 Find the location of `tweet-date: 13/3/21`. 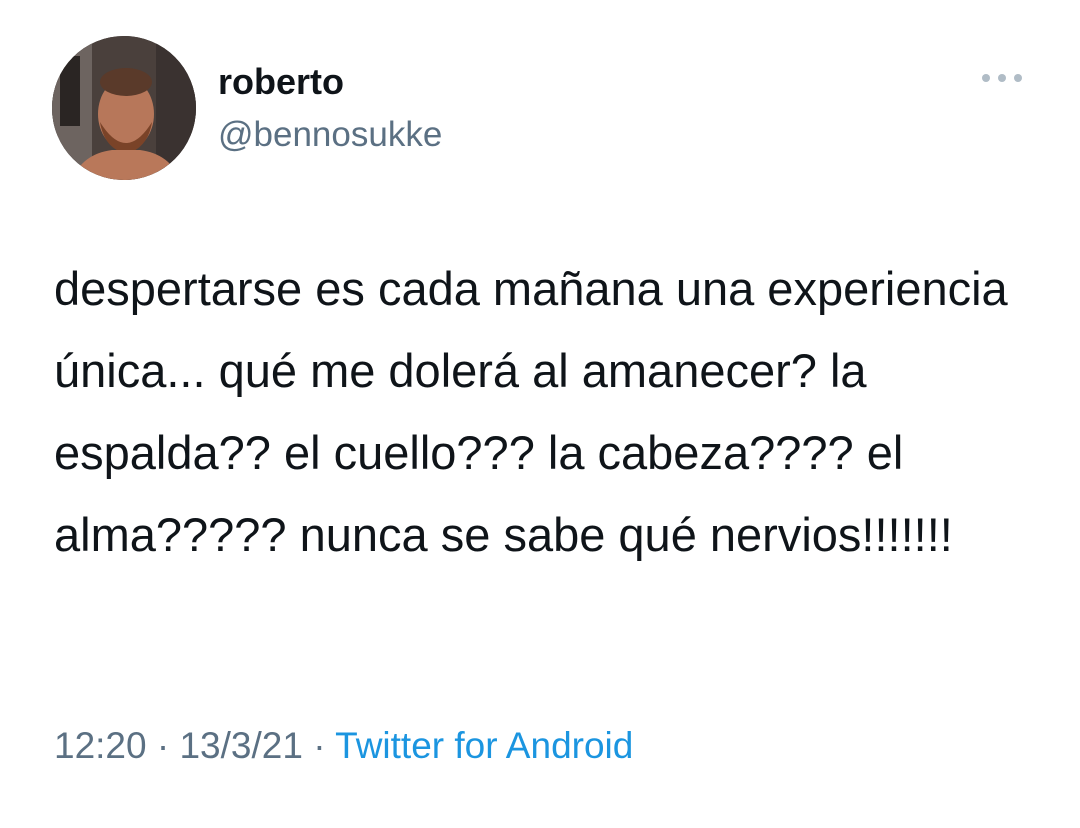

tweet-date: 13/3/21 is located at coordinates (240, 745).